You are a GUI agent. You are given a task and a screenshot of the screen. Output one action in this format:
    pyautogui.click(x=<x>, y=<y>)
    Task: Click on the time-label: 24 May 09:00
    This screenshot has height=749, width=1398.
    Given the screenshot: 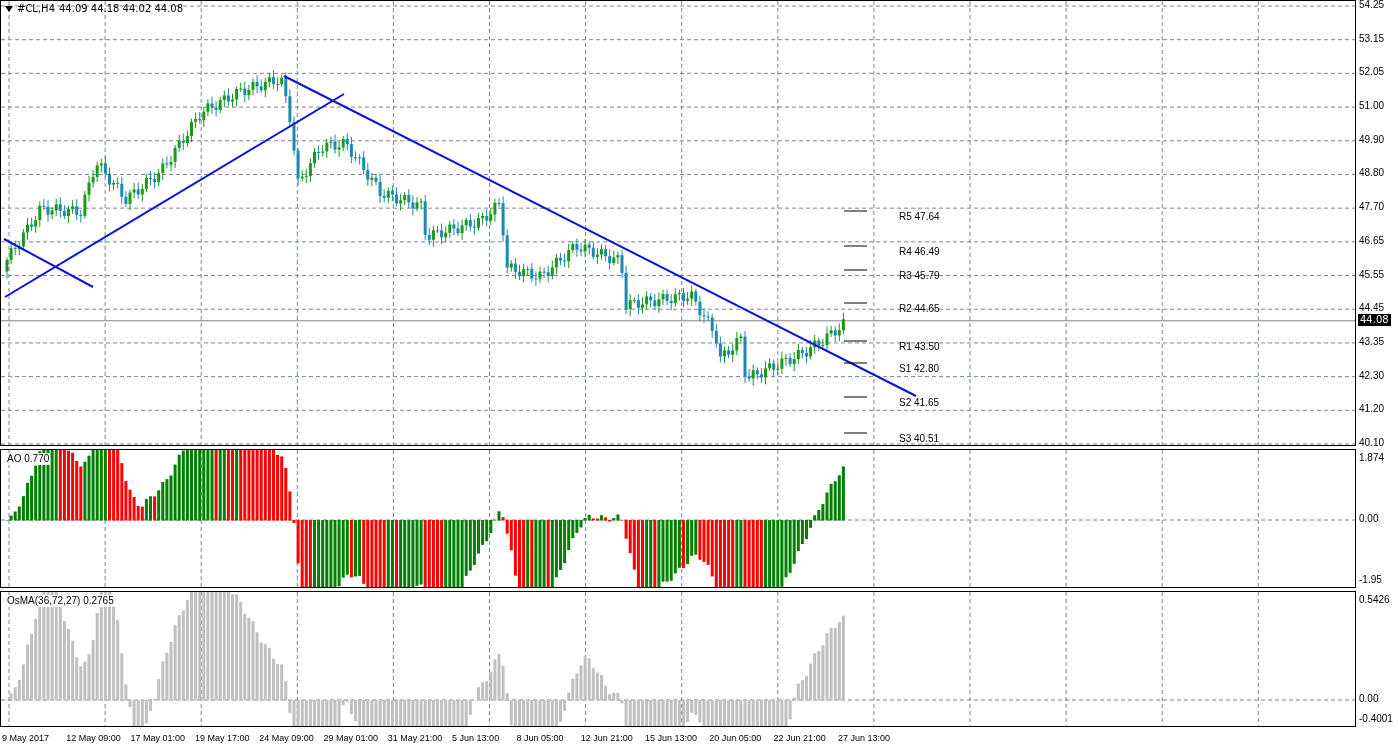 What is the action you would take?
    pyautogui.click(x=286, y=738)
    